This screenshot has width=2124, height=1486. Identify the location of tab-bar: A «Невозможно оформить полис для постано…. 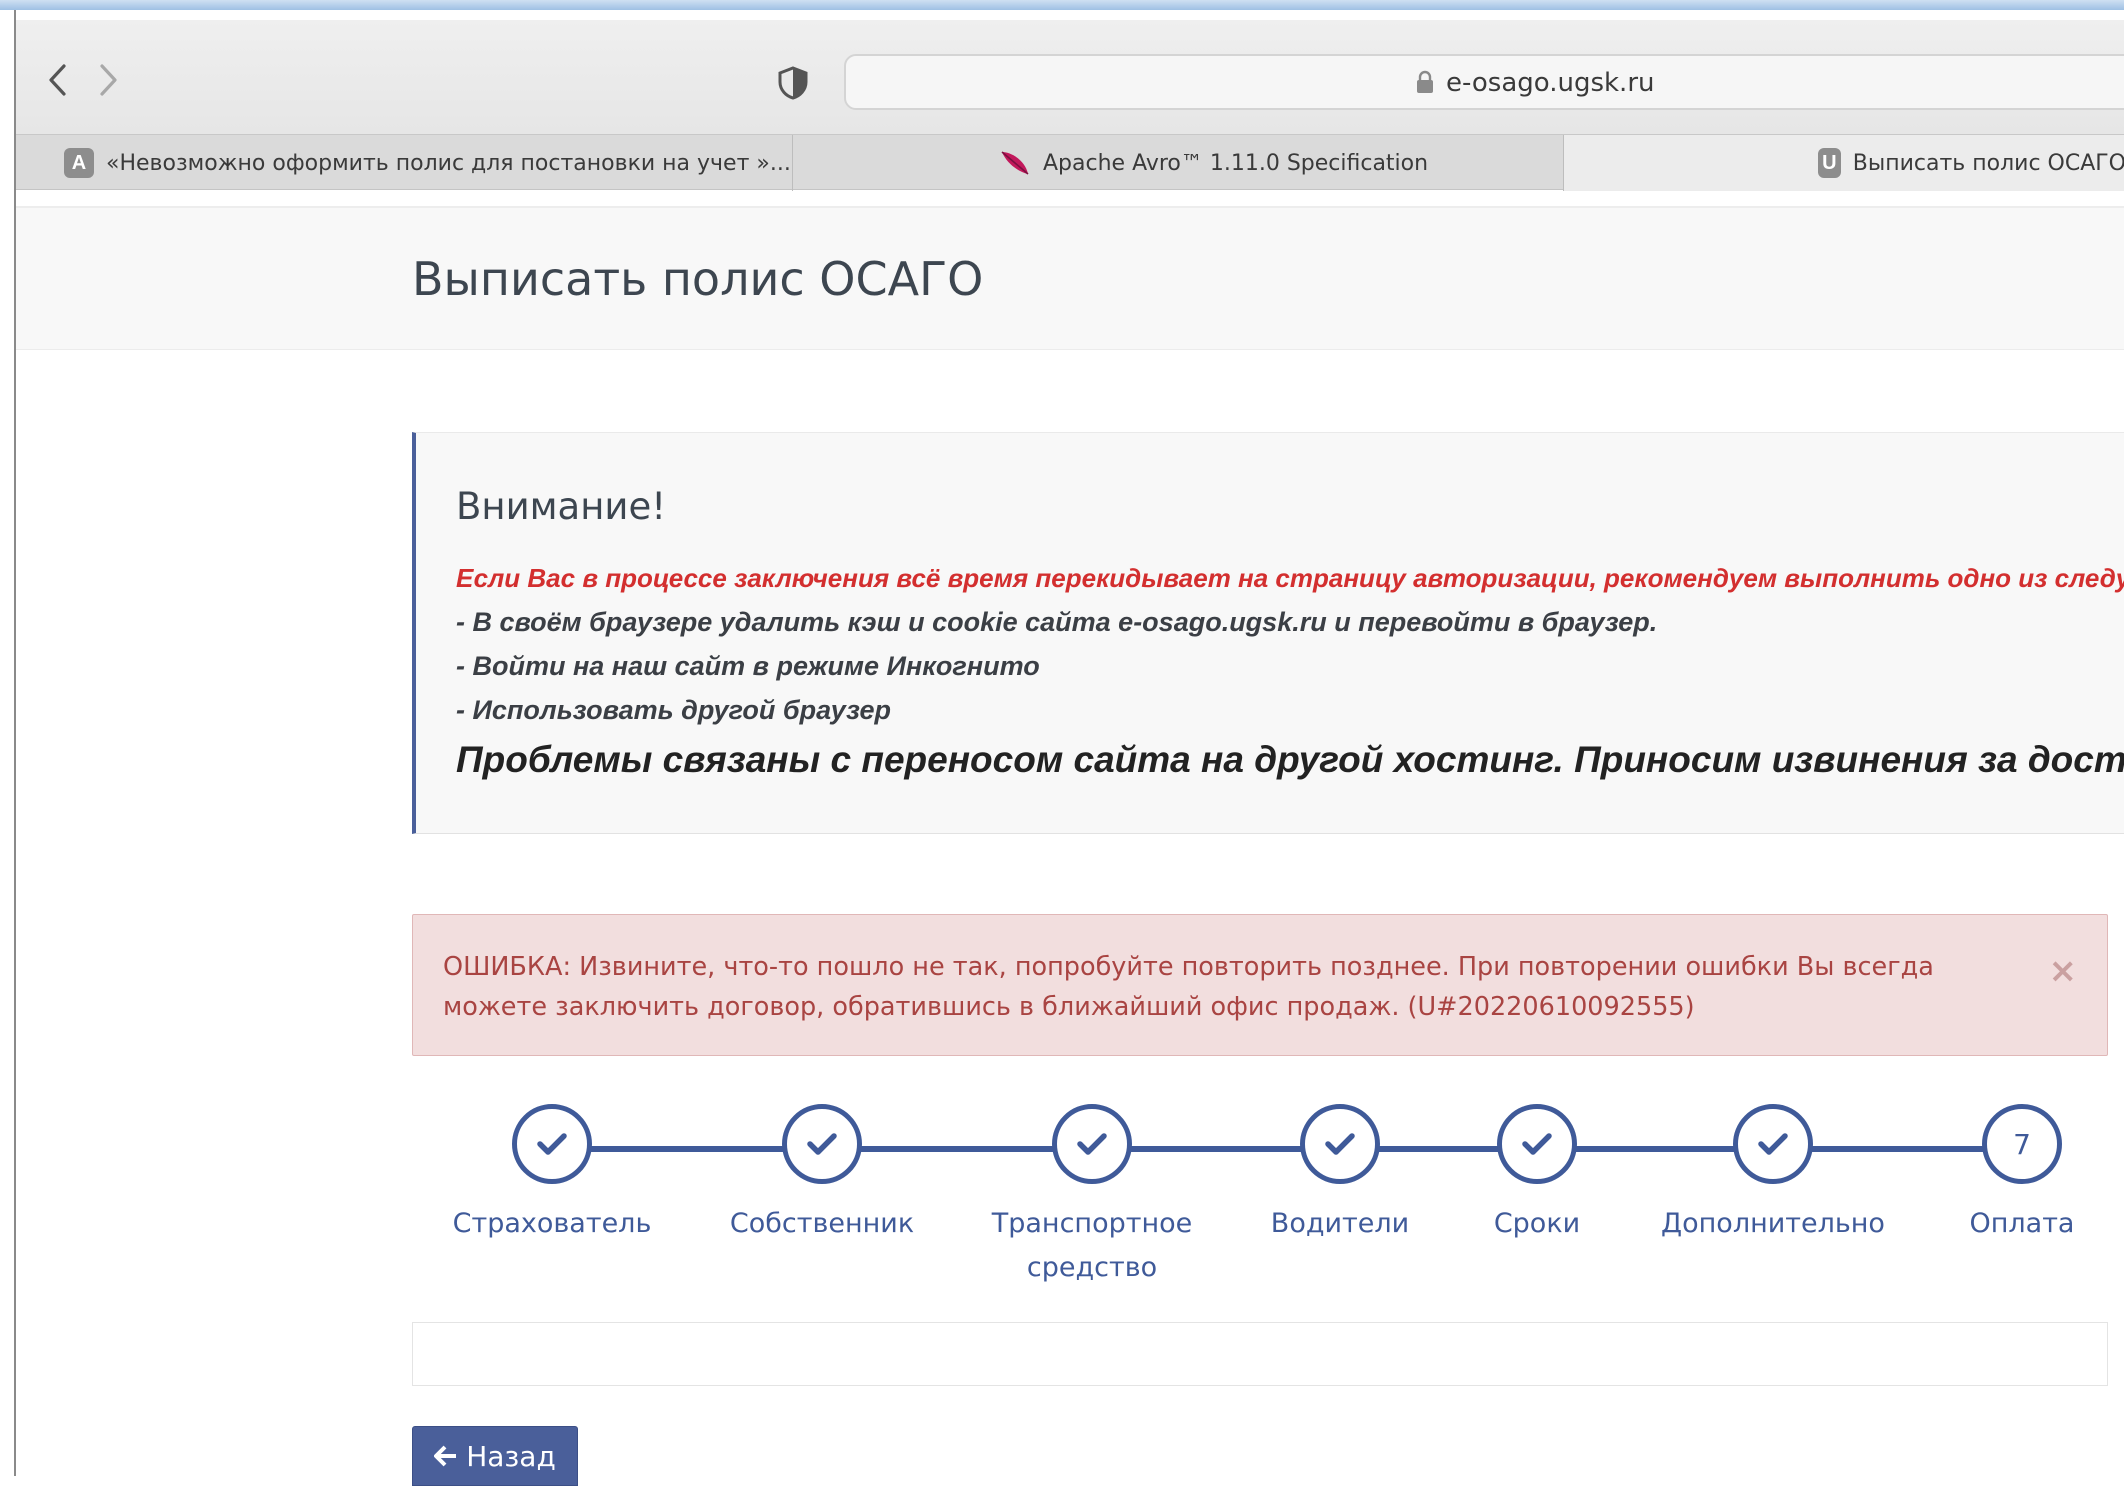
(1070, 162).